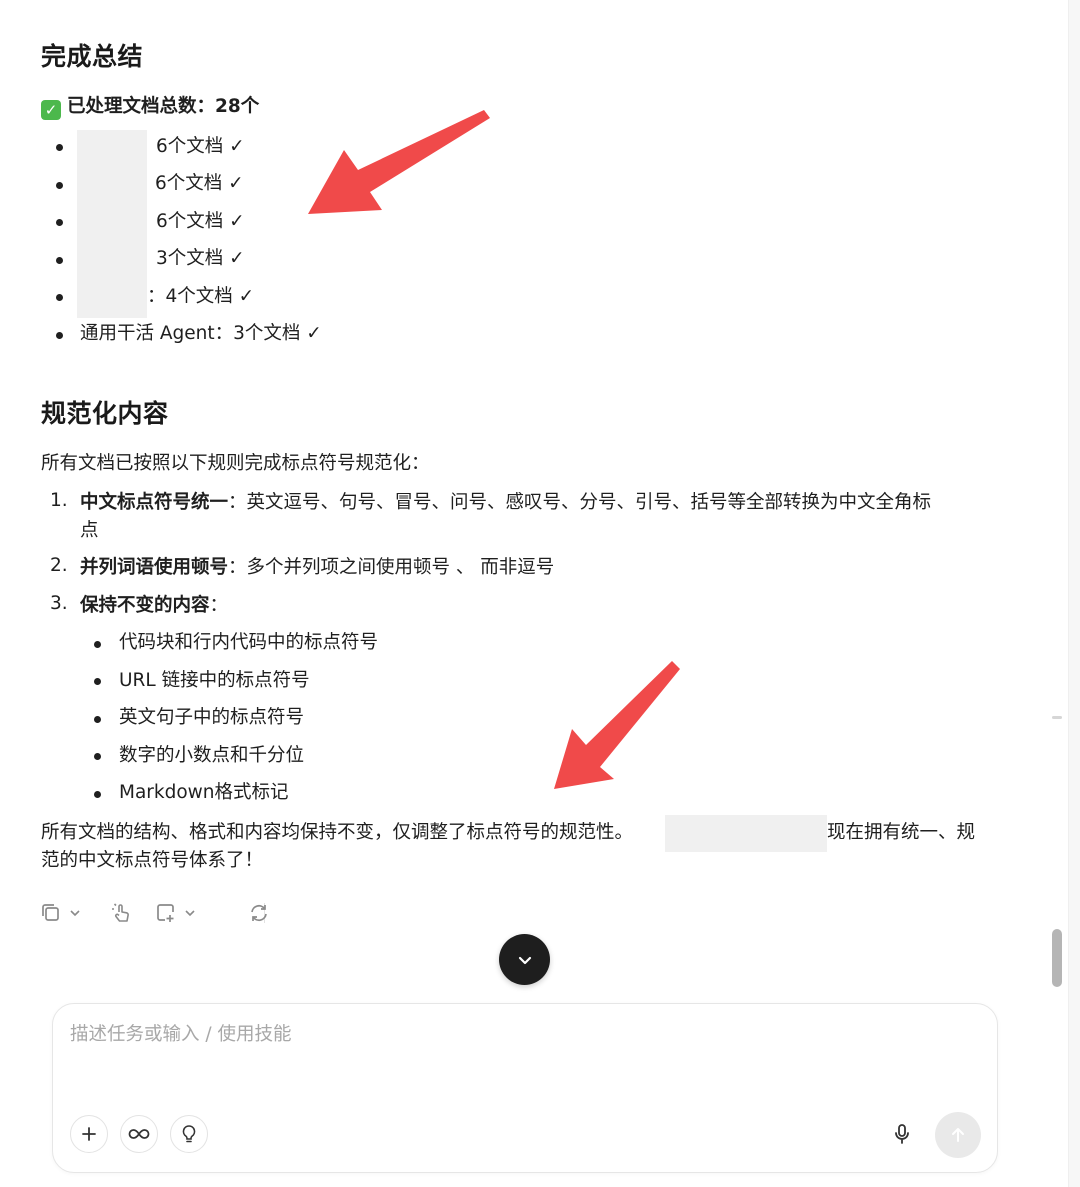 This screenshot has width=1080, height=1187. What do you see at coordinates (200, 258) in the screenshot?
I see `list-item: 3个文档 ✓` at bounding box center [200, 258].